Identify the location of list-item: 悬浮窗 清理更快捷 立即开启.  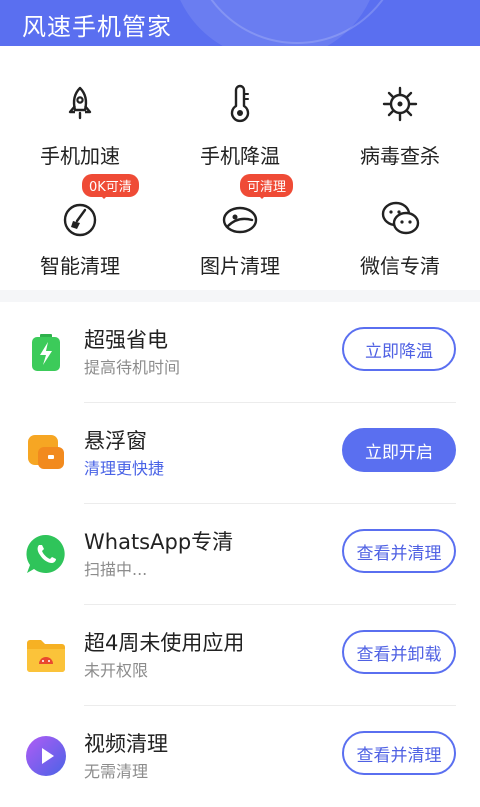
(240, 453).